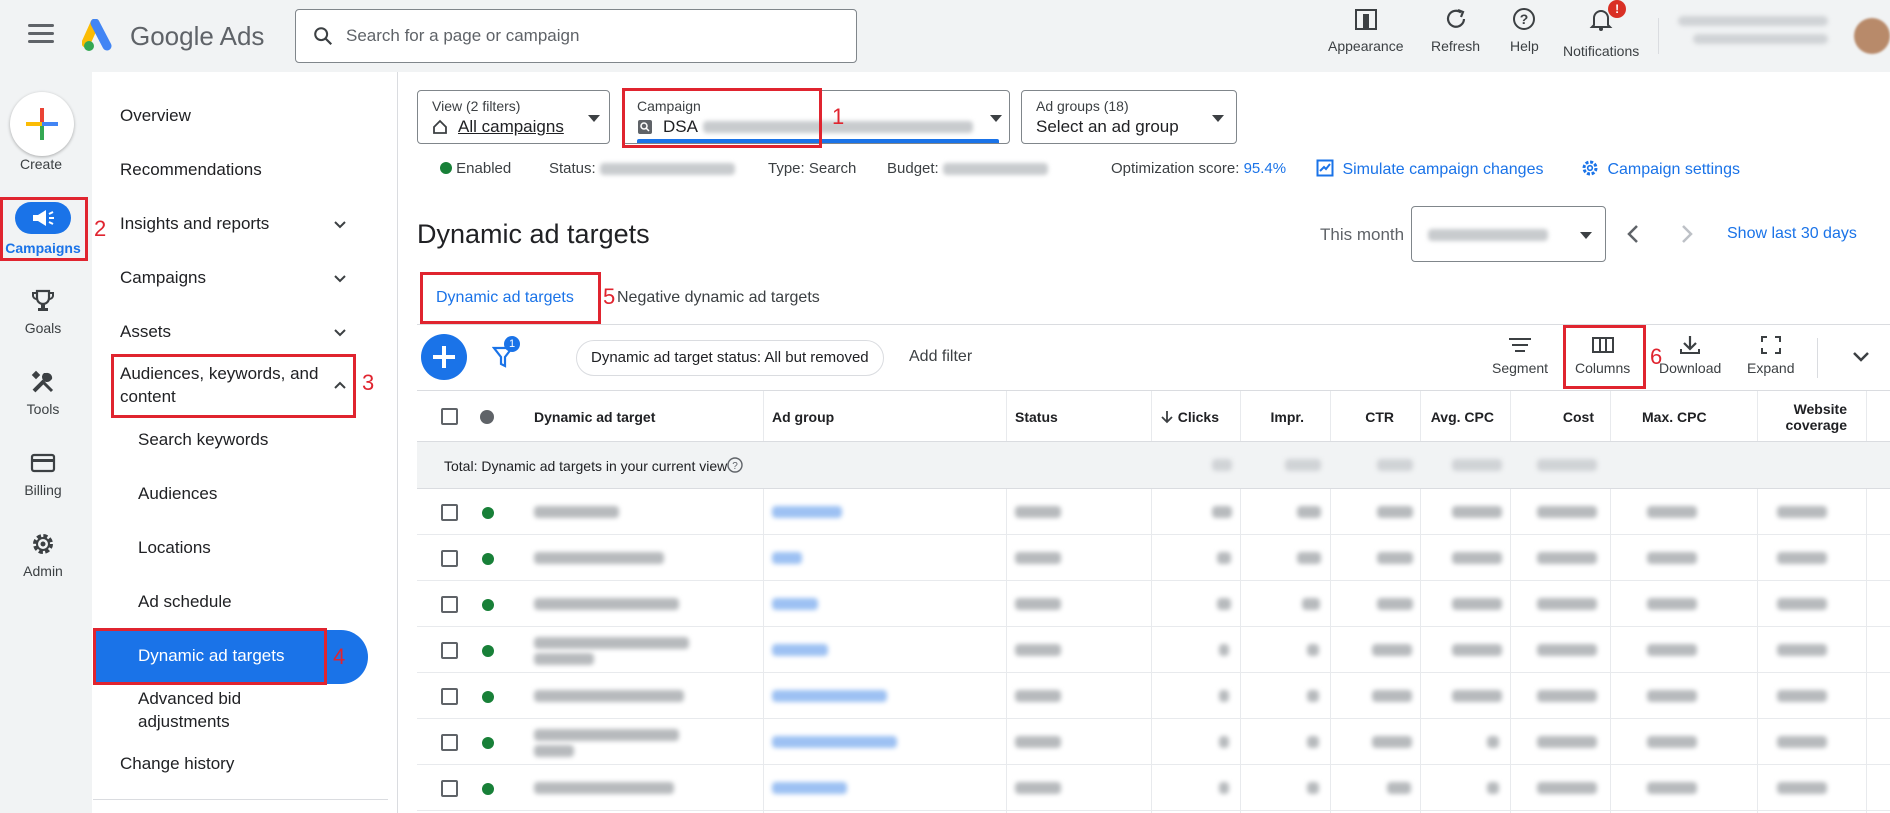  I want to click on nav-change-history: Change history, so click(177, 764).